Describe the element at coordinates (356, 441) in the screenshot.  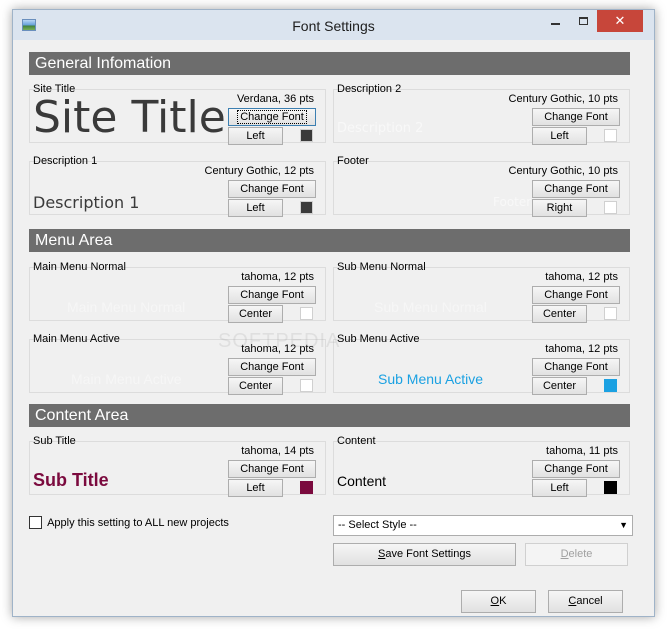
I see `panel-title: Content` at that location.